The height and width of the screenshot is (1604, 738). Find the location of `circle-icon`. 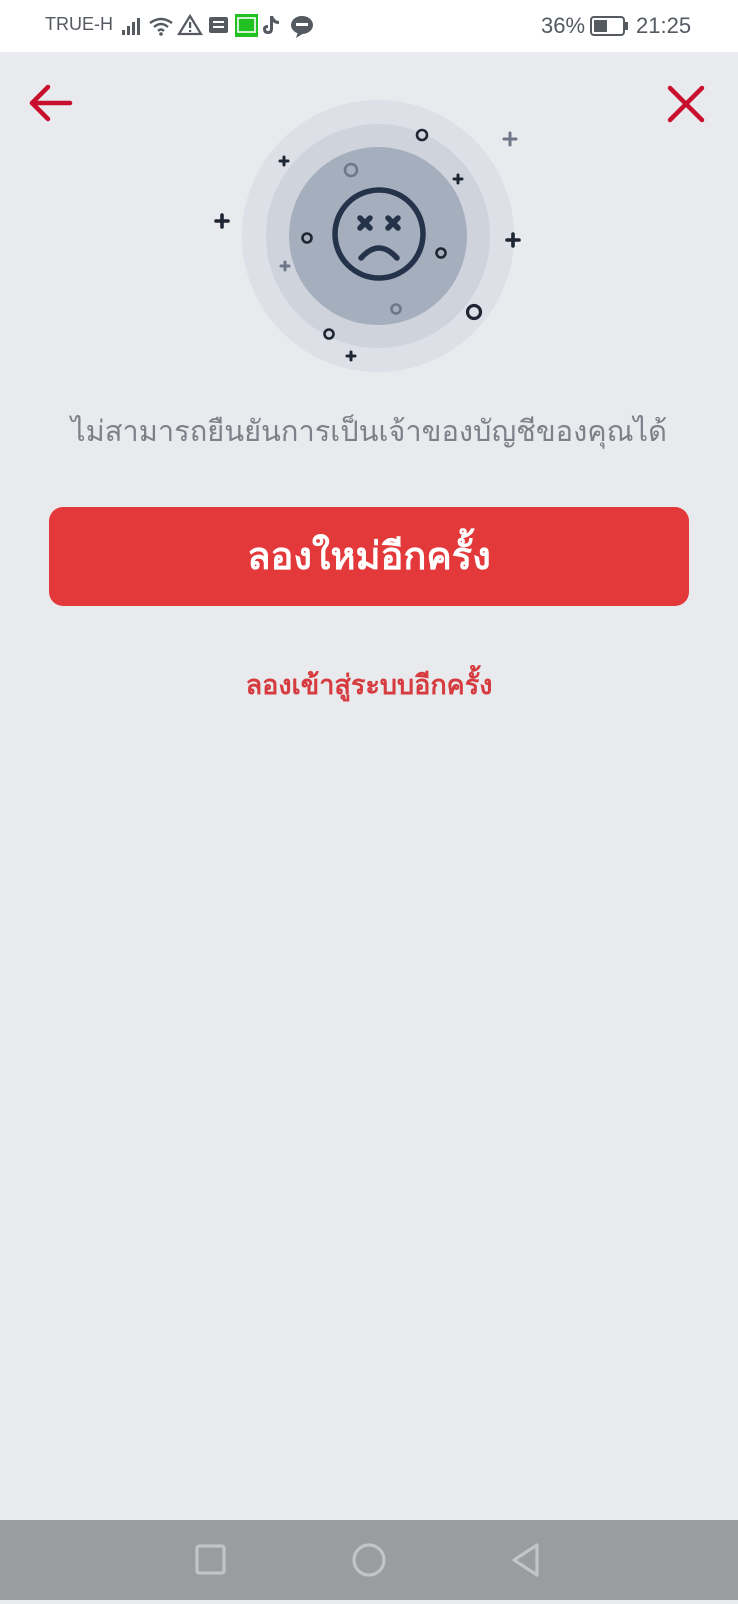

circle-icon is located at coordinates (369, 1560).